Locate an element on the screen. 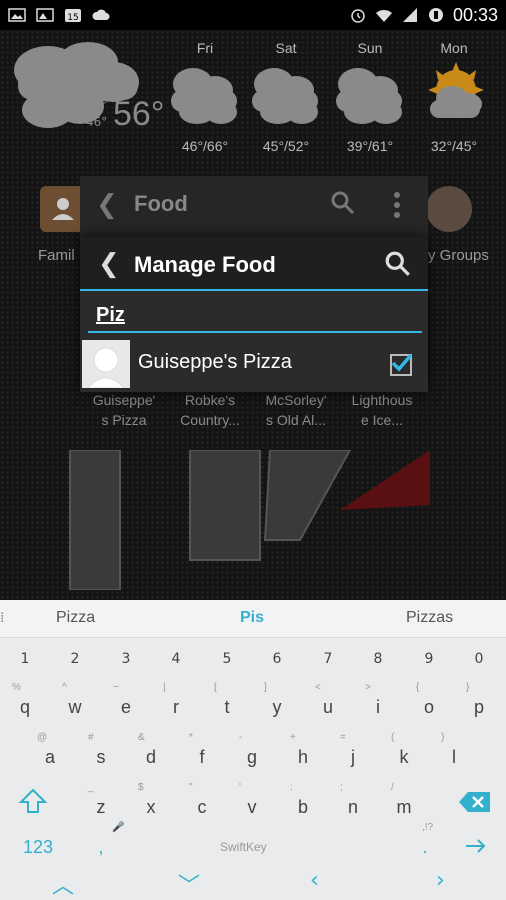 Image resolution: width=506 pixels, height=900 pixels. arrow-up-icon: ︿ is located at coordinates (63, 884).